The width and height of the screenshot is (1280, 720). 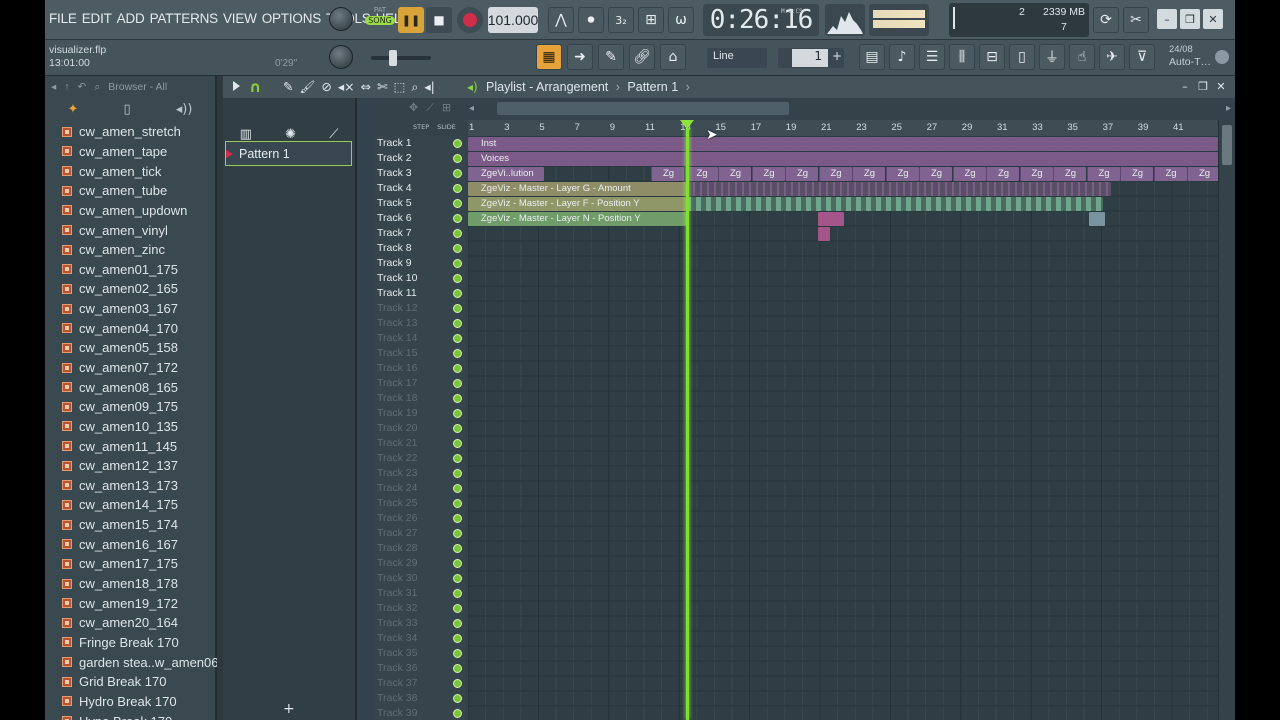 What do you see at coordinates (1022, 57) in the screenshot?
I see `file-icon: ▯` at bounding box center [1022, 57].